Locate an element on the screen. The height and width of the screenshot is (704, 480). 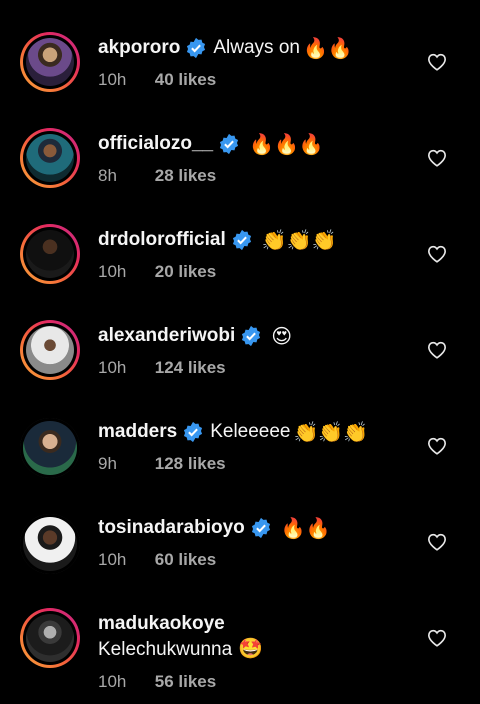
comment-text: Kelechukwunna is located at coordinates (165, 649).